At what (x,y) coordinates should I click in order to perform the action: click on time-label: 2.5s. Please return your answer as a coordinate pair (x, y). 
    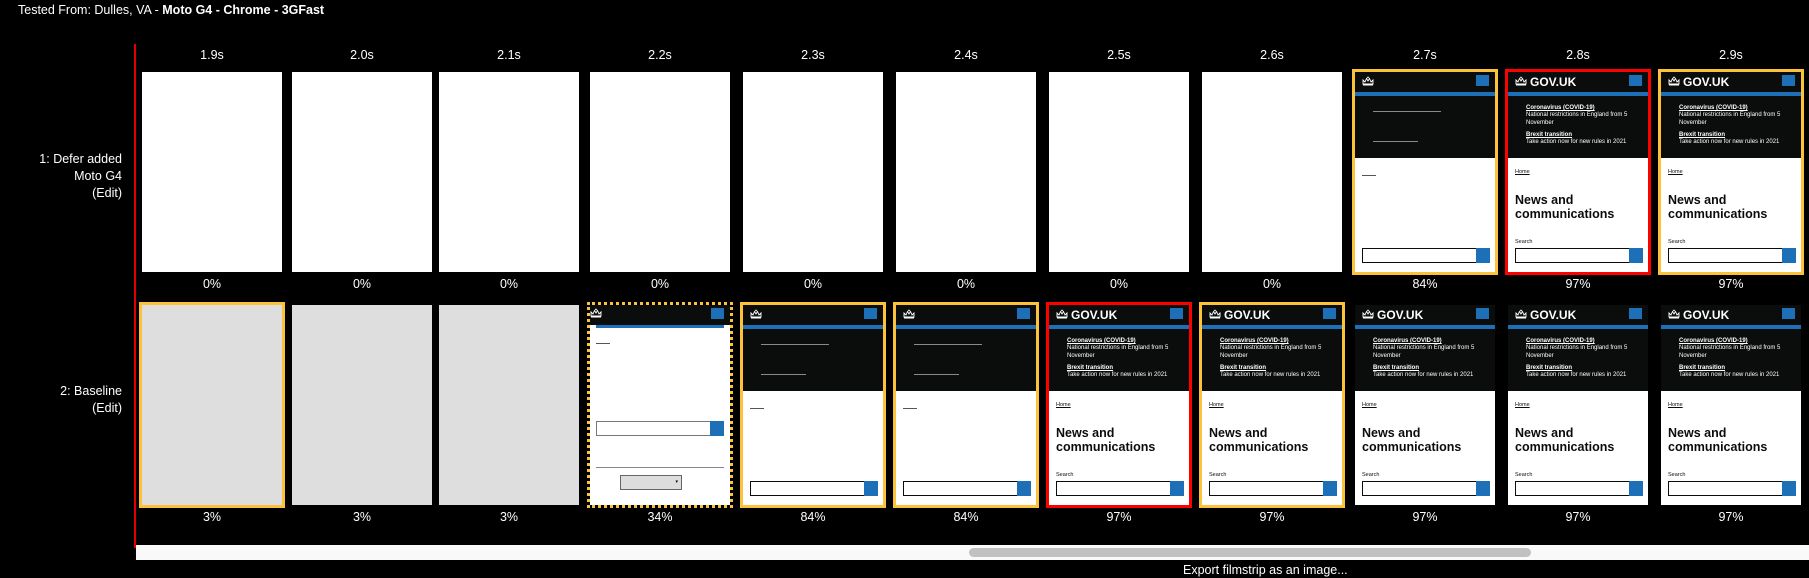
    Looking at the image, I should click on (1119, 55).